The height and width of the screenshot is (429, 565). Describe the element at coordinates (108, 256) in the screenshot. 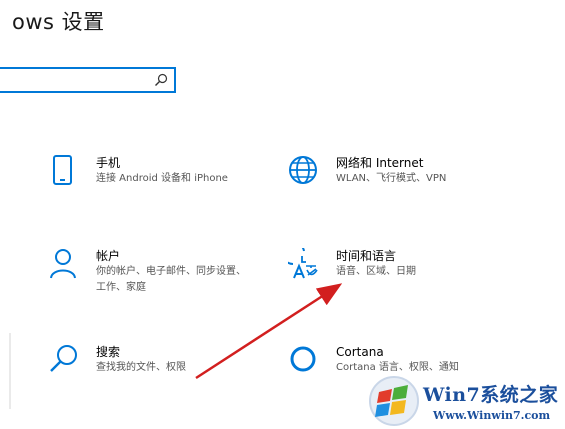

I see `tile-title: 帐户` at that location.